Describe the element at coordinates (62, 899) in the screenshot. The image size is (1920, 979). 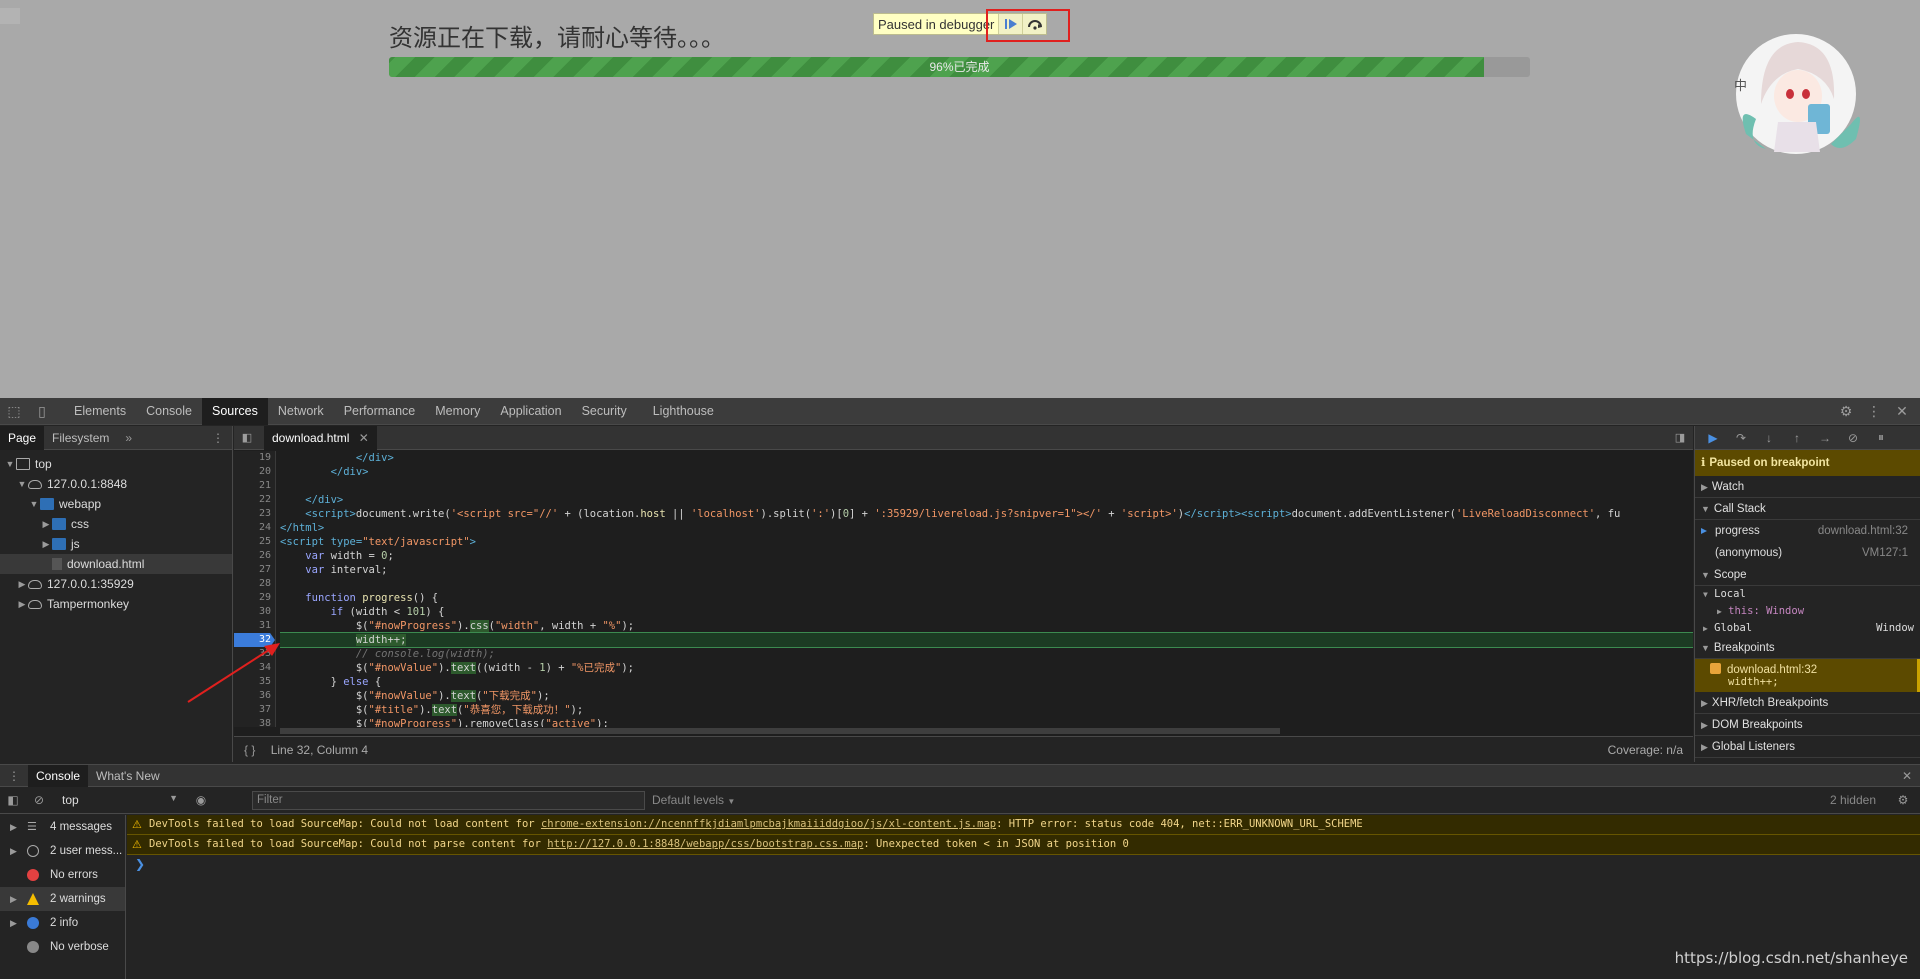
I see `filter-warnings: ▶ 2 warnings` at that location.